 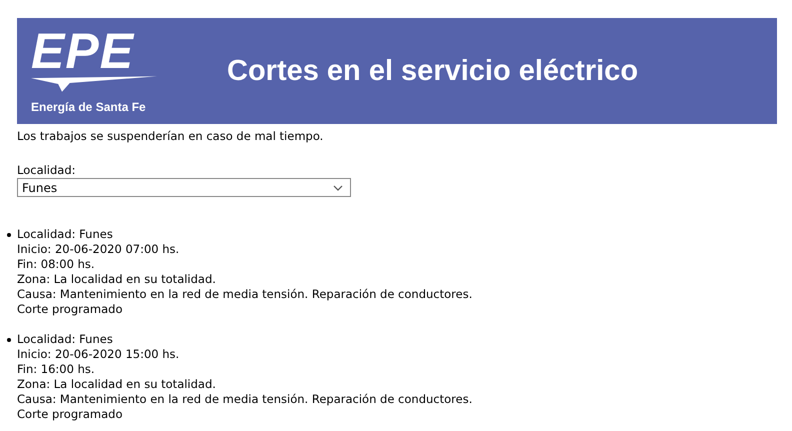 I want to click on locality-dropdown: Funes, so click(x=184, y=187).